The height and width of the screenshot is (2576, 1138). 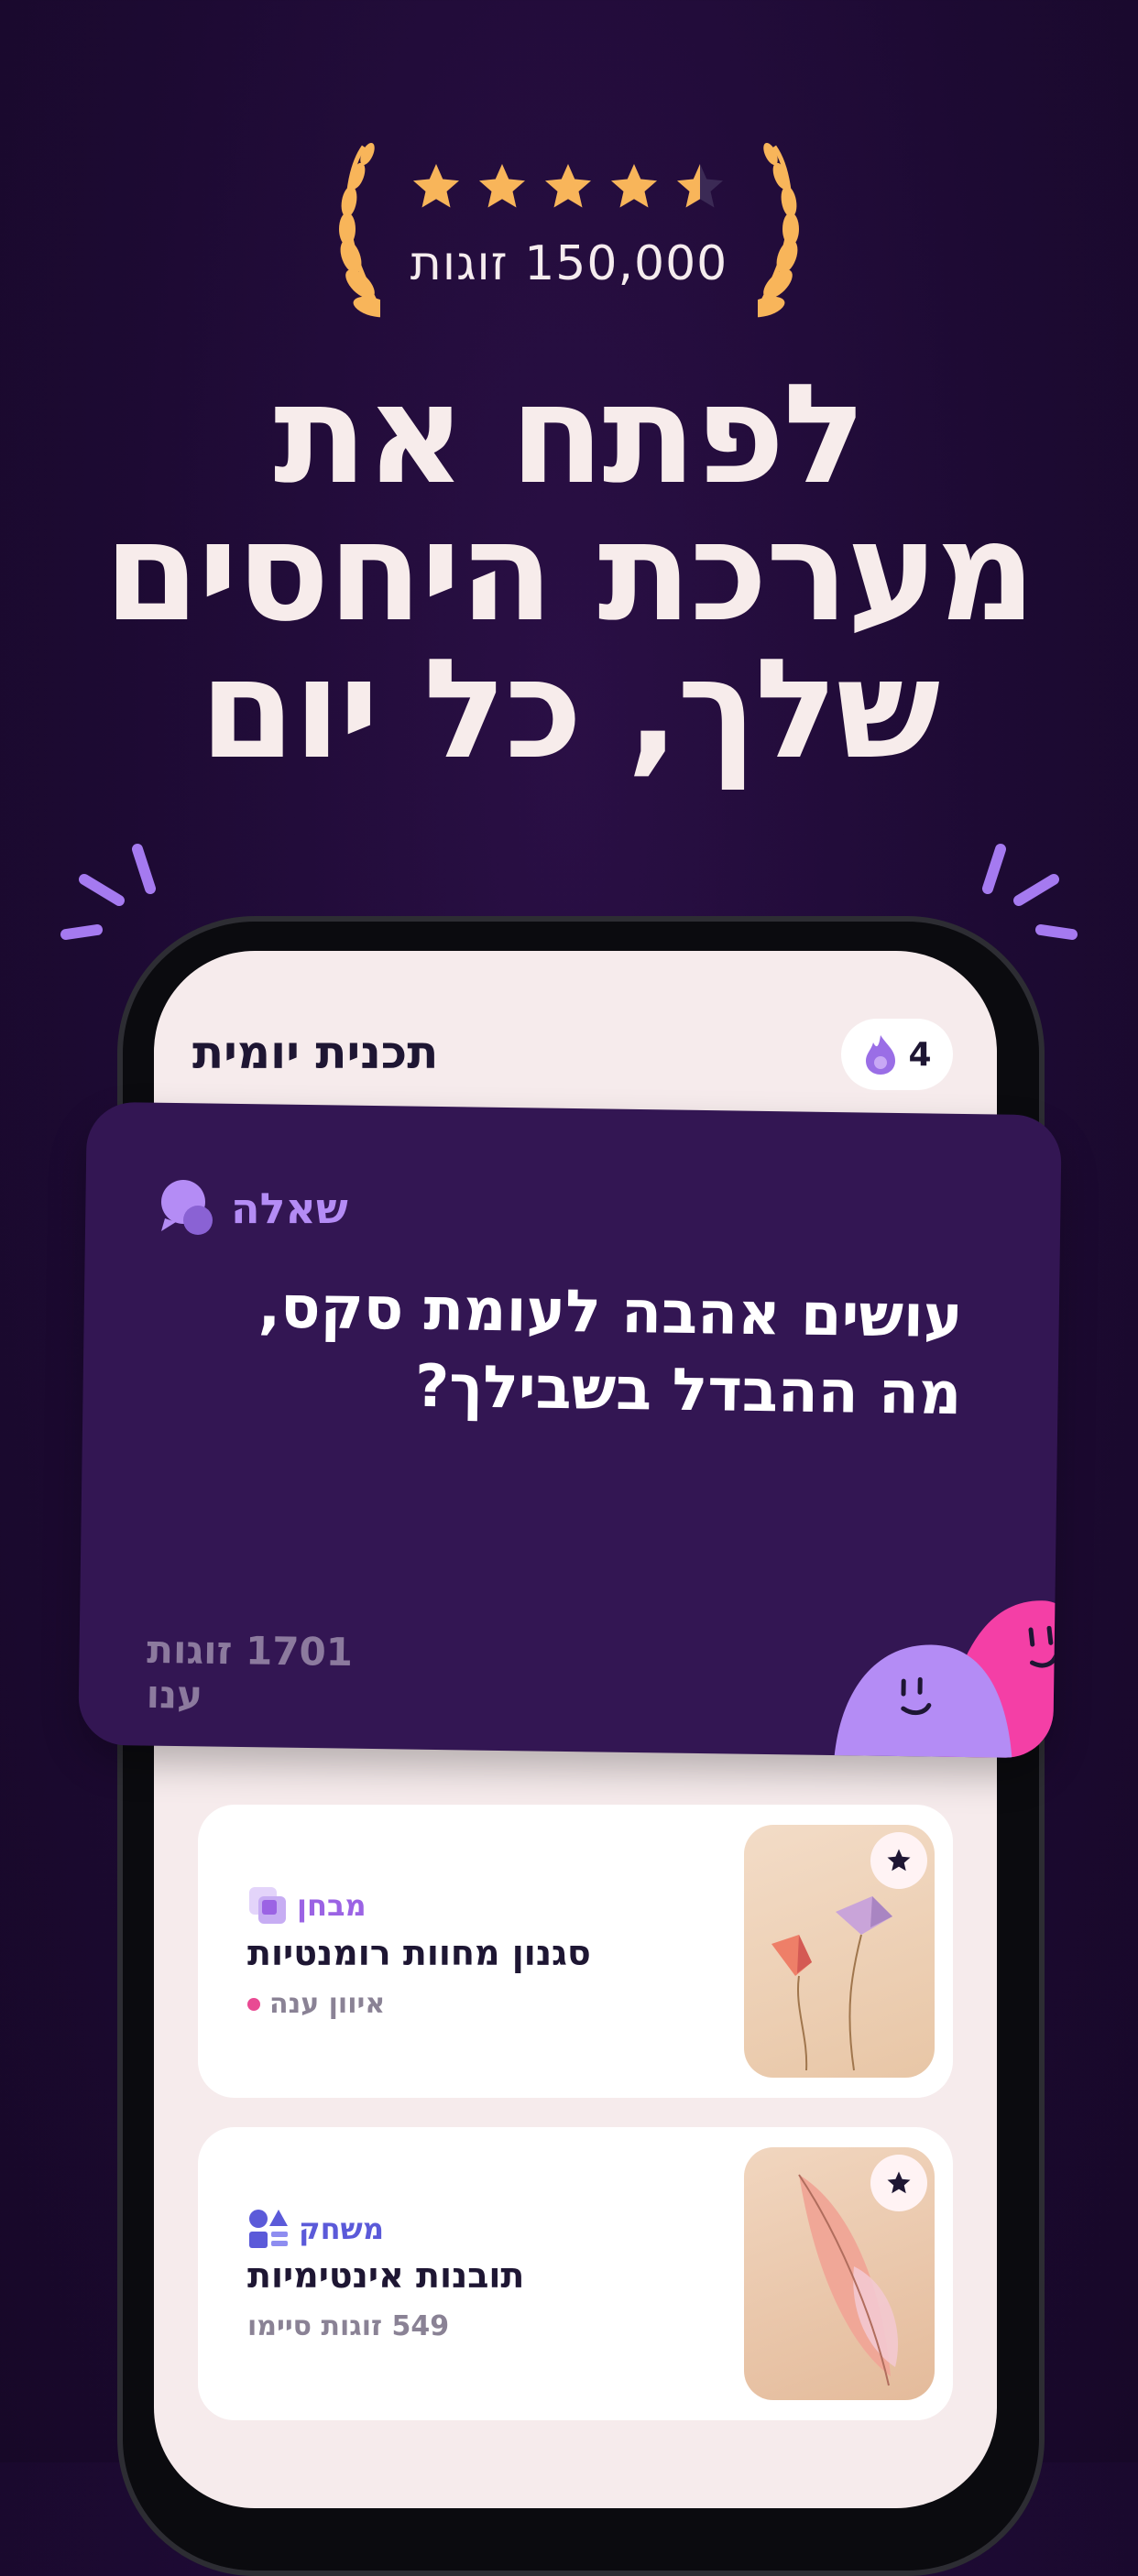 I want to click on sparkle-right-icon, so click(x=1026, y=893).